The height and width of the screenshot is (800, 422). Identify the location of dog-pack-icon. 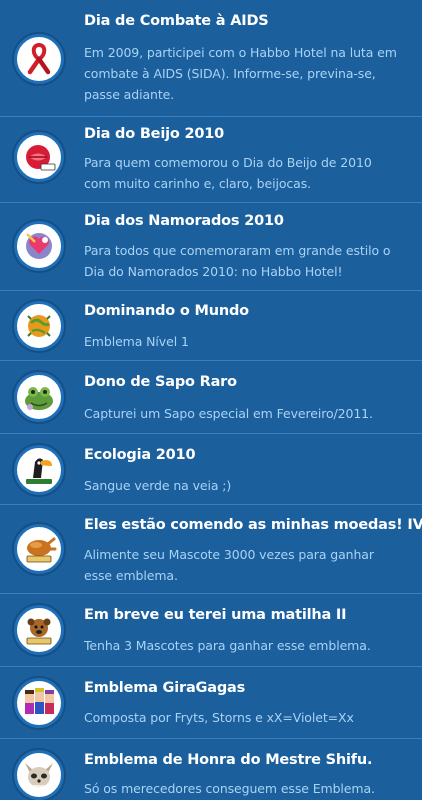
(39, 630).